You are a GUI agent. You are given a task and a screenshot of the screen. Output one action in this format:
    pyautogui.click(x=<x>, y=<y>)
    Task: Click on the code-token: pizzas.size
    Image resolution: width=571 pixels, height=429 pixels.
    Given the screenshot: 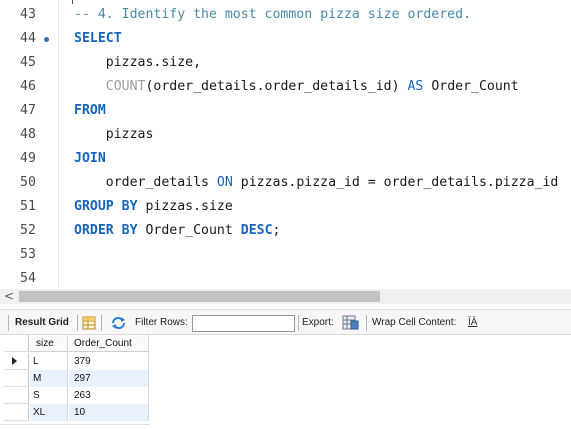 What is the action you would take?
    pyautogui.click(x=185, y=206)
    